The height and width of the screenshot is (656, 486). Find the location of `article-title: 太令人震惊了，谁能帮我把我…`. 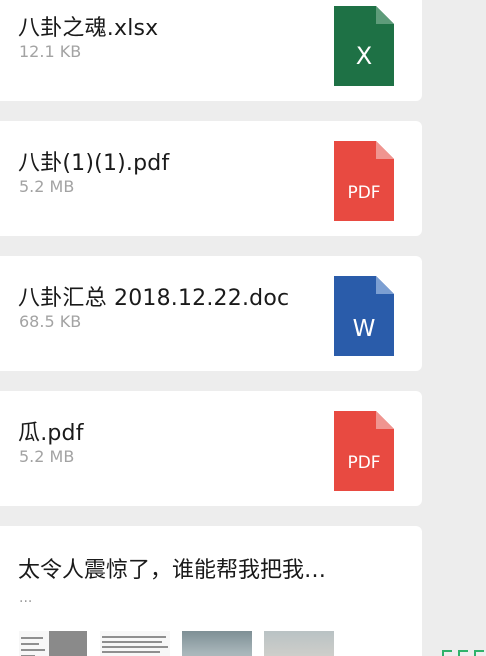

article-title: 太令人震惊了，谁能帮我把我… is located at coordinates (172, 570).